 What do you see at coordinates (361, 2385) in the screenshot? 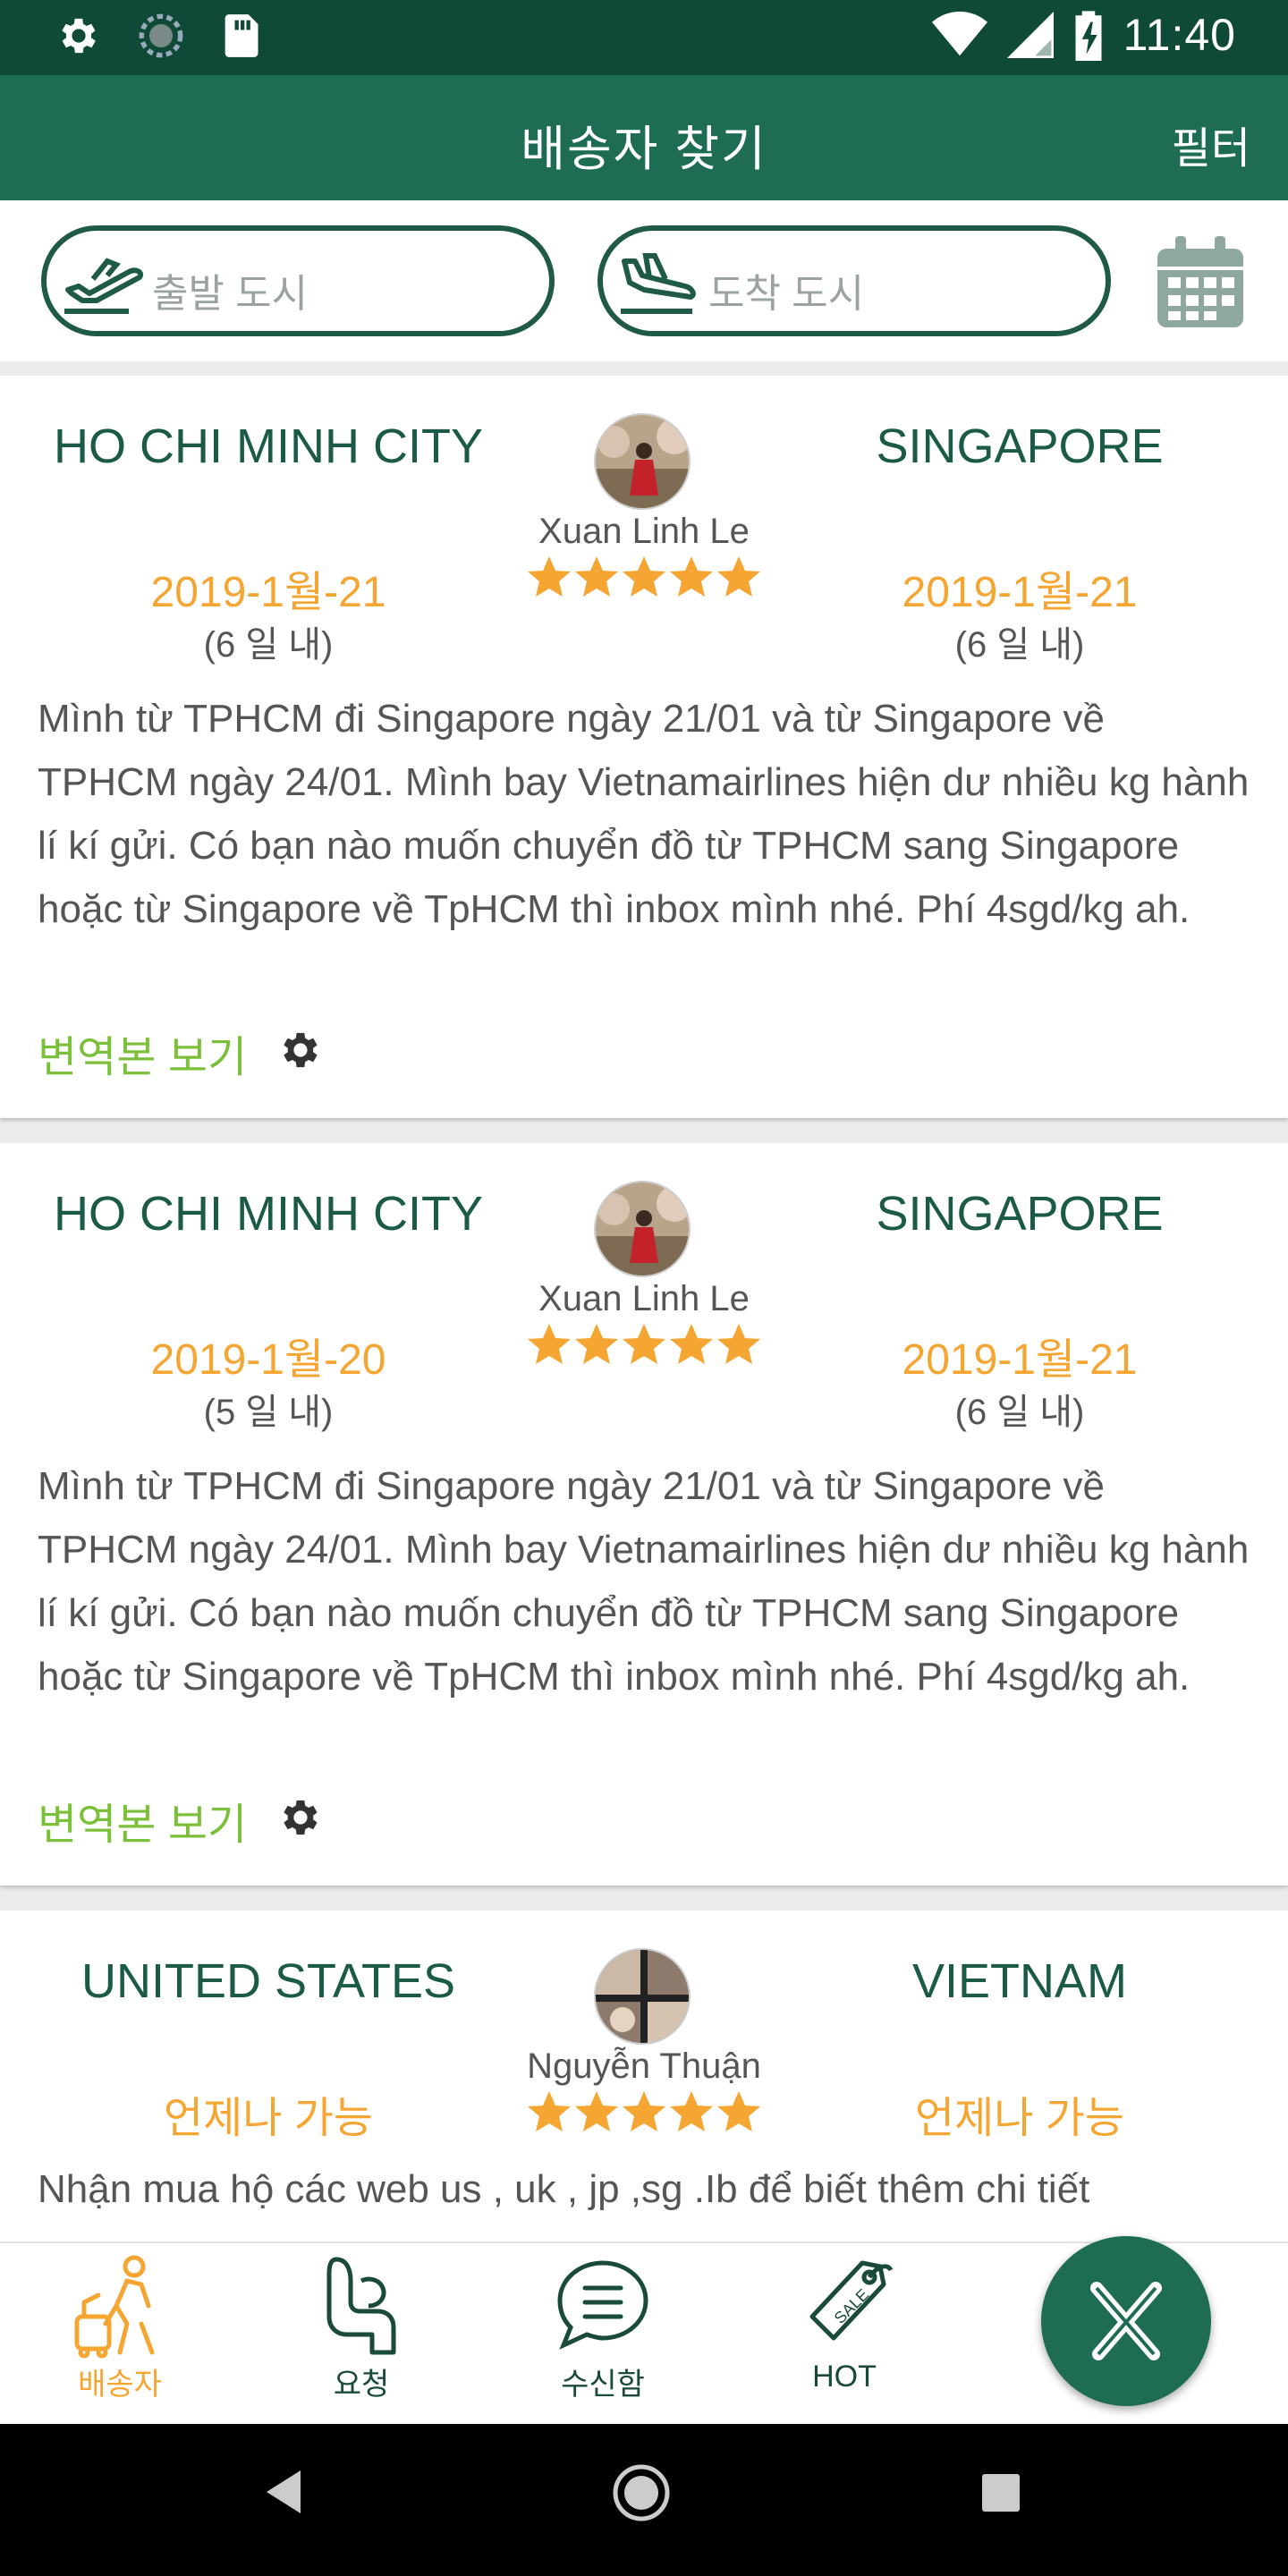
I see `nav-label: 요청` at bounding box center [361, 2385].